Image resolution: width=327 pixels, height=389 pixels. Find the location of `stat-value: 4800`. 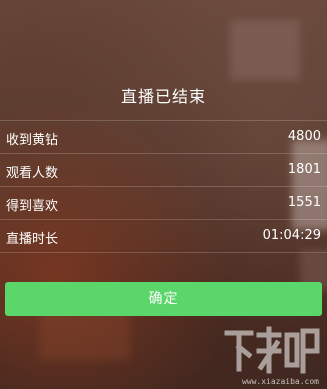

stat-value: 4800 is located at coordinates (304, 136).